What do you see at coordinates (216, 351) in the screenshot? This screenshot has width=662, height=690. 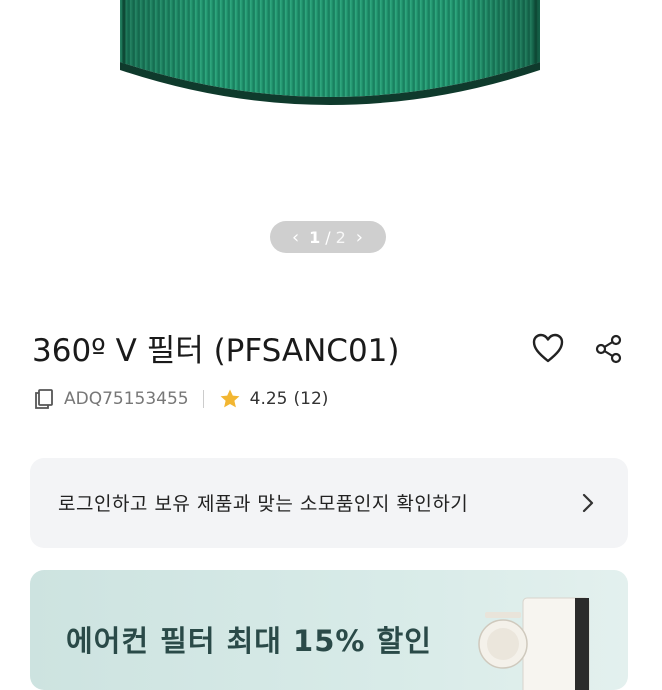 I see `product-title: 360º V 필터 (PFSANC01)` at bounding box center [216, 351].